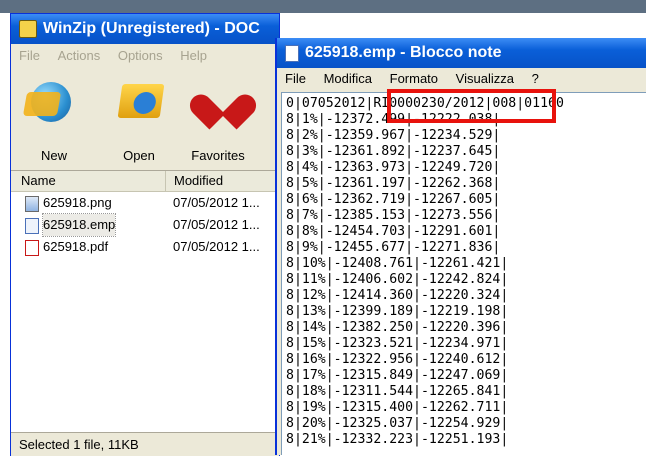 The height and width of the screenshot is (456, 646). What do you see at coordinates (403, 52) in the screenshot?
I see `notepad-title: 625918.emp - Blocco note` at bounding box center [403, 52].